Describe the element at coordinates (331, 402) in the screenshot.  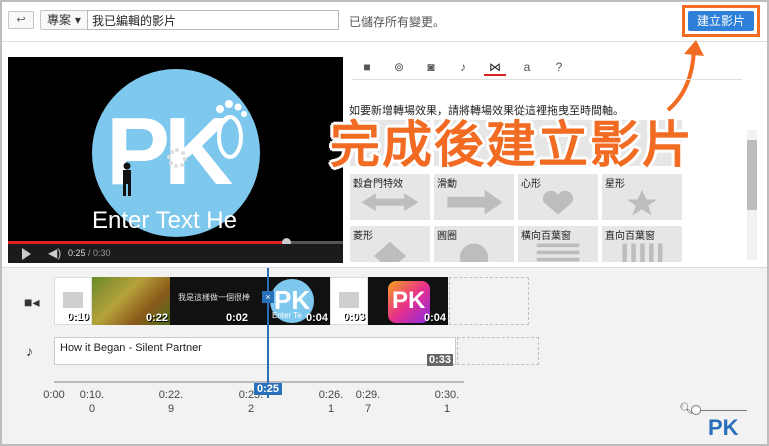
I see `ruler-tick-label: 0:26. 1` at that location.